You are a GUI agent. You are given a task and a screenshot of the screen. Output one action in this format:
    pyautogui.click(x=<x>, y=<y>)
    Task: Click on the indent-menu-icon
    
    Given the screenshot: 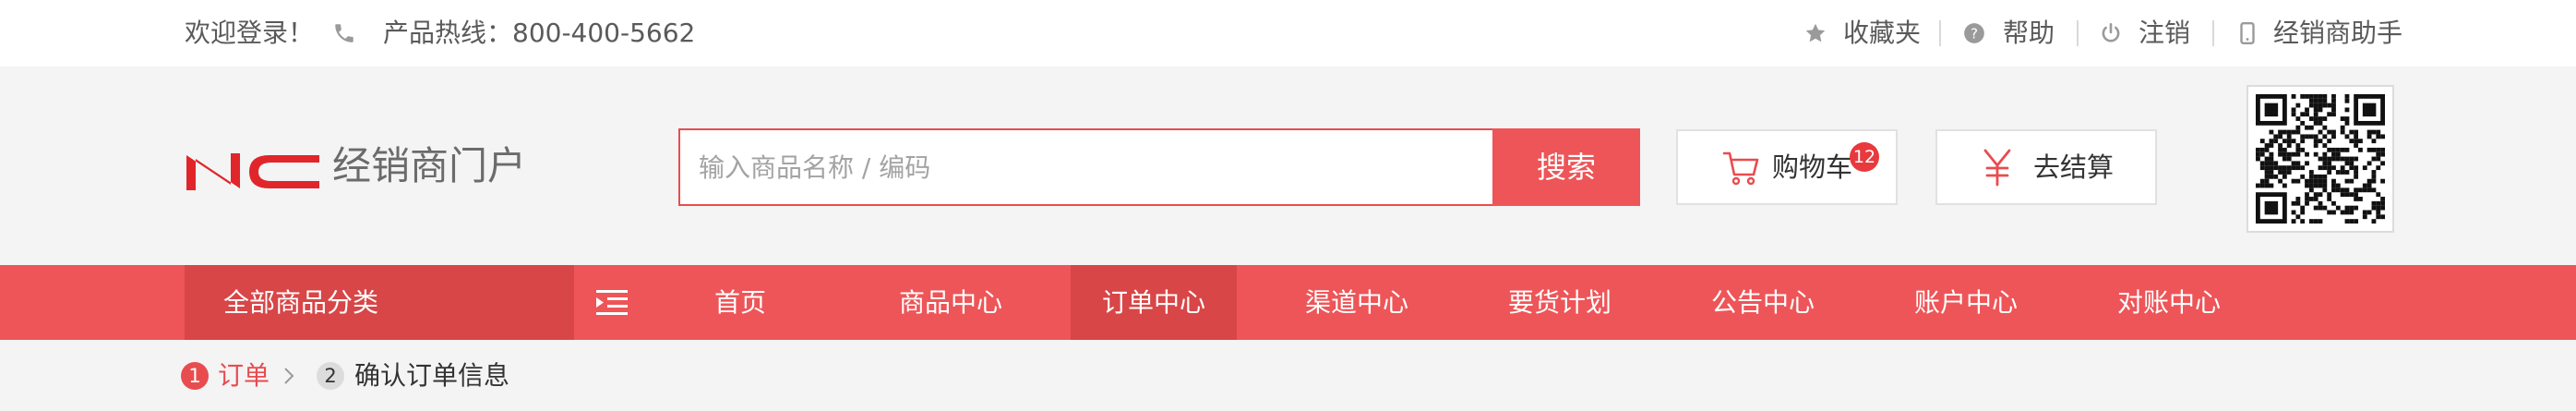 What is the action you would take?
    pyautogui.click(x=612, y=302)
    